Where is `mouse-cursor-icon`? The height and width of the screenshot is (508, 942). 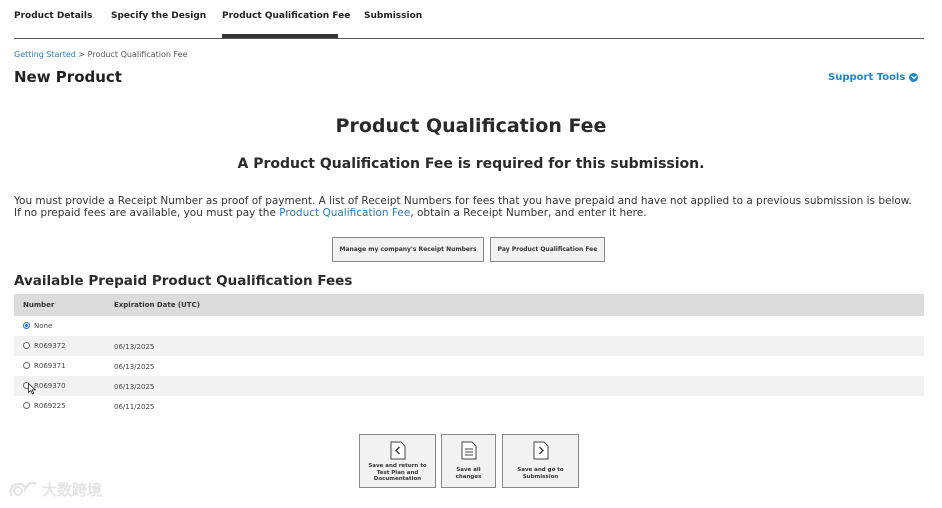
mouse-cursor-icon is located at coordinates (32, 389).